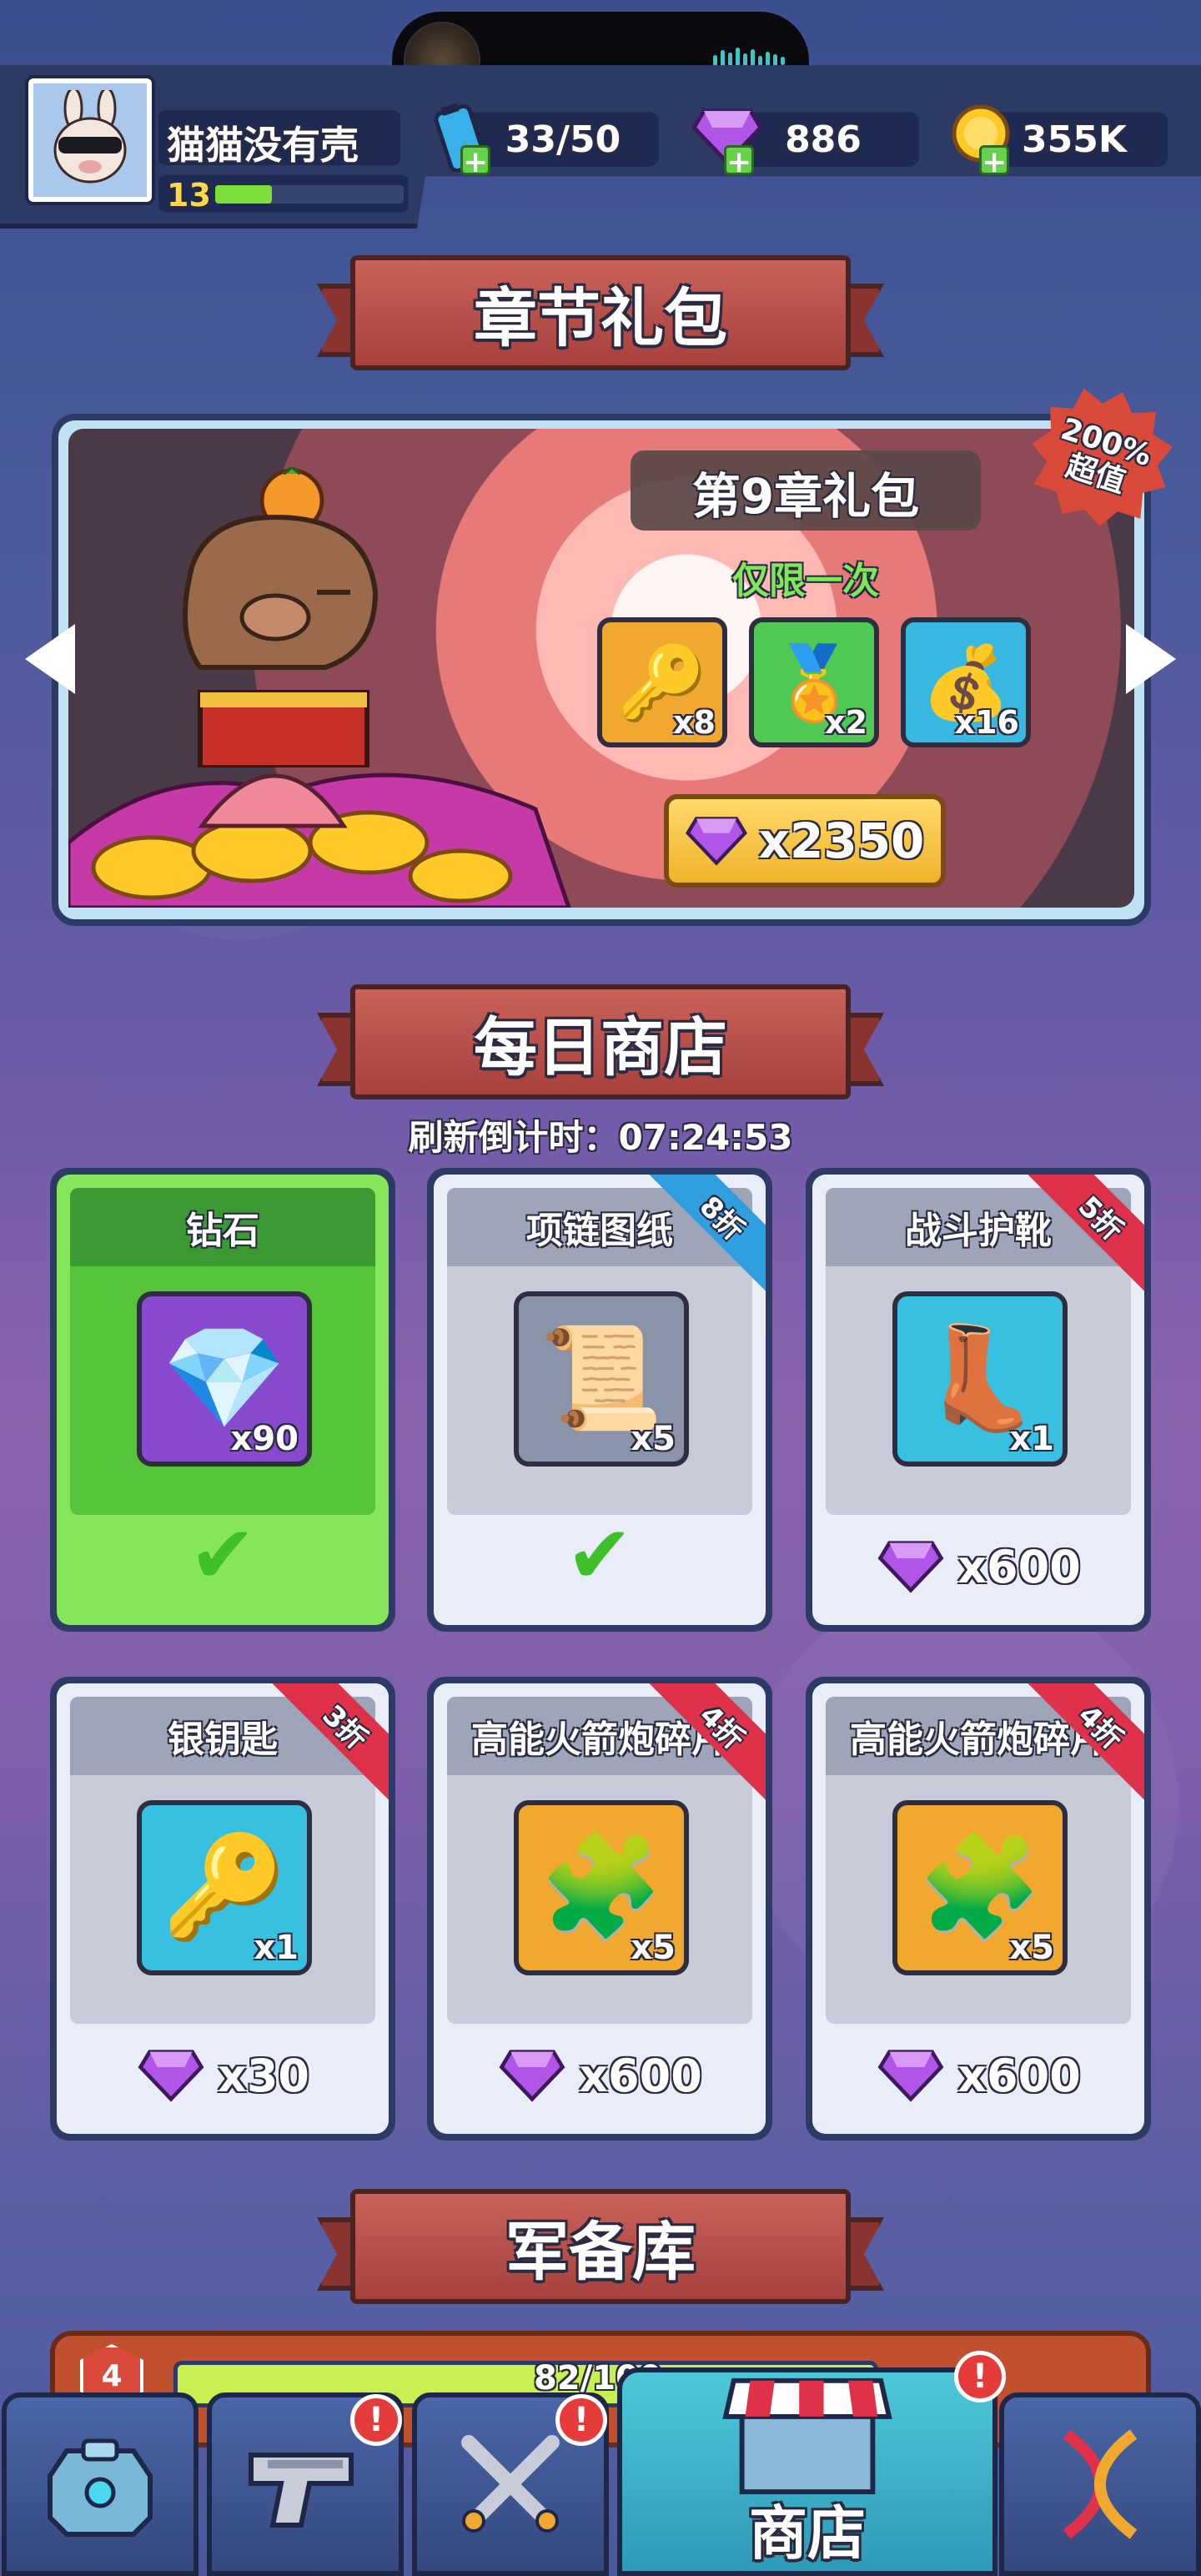  Describe the element at coordinates (806, 581) in the screenshot. I see `pack-limit-label: 仅限一次` at that location.